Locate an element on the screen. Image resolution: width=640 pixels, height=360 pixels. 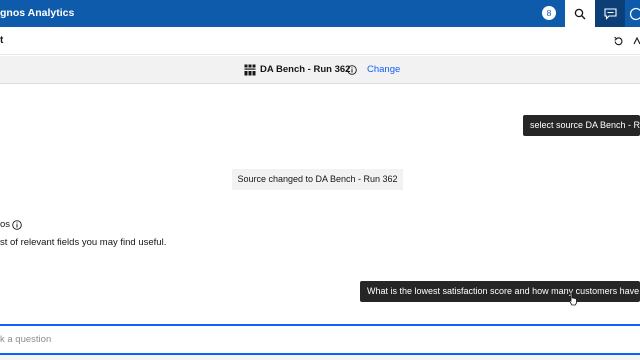
more-icon is located at coordinates (636, 40).